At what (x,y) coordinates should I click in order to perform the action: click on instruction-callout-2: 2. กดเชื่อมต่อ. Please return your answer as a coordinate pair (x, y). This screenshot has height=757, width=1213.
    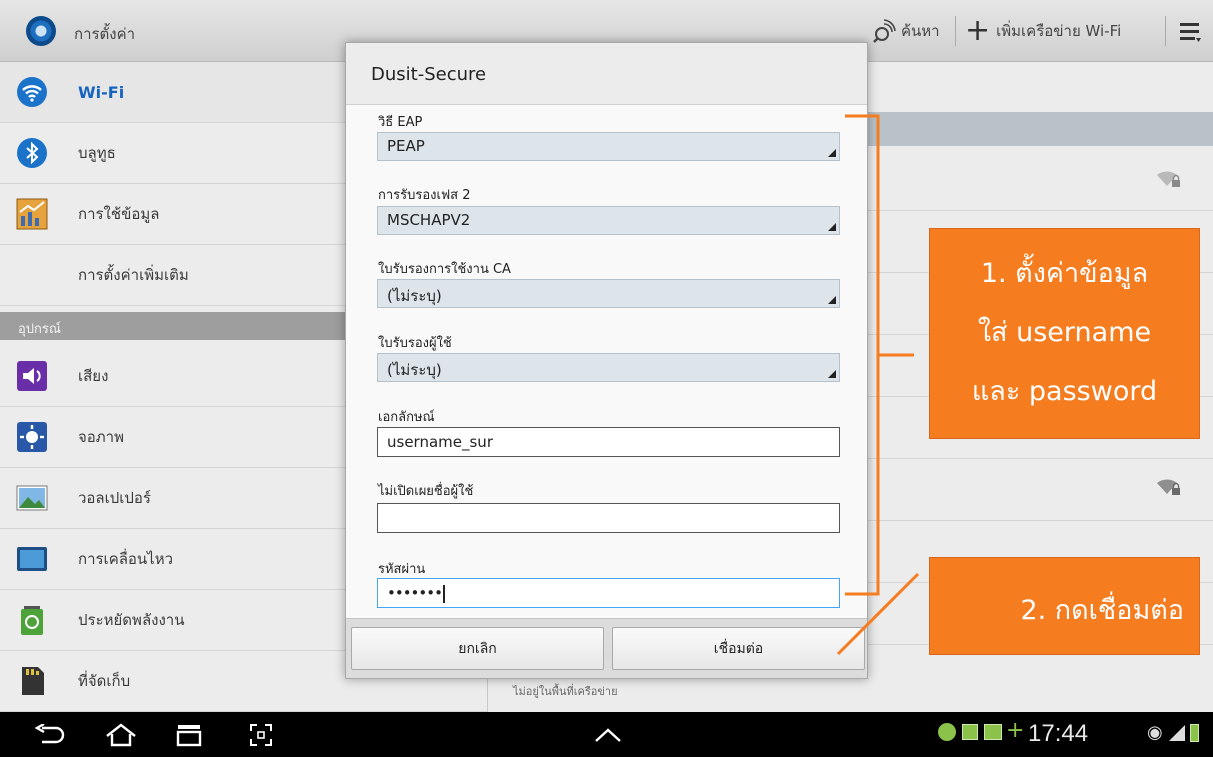
    Looking at the image, I should click on (1064, 606).